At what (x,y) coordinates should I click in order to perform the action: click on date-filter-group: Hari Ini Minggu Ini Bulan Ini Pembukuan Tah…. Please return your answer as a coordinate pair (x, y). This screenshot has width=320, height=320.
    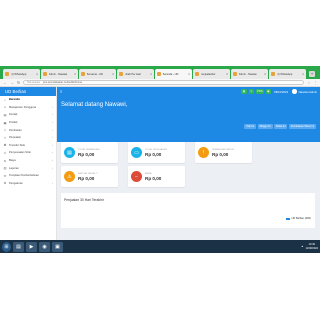
    Looking at the image, I should click on (280, 126).